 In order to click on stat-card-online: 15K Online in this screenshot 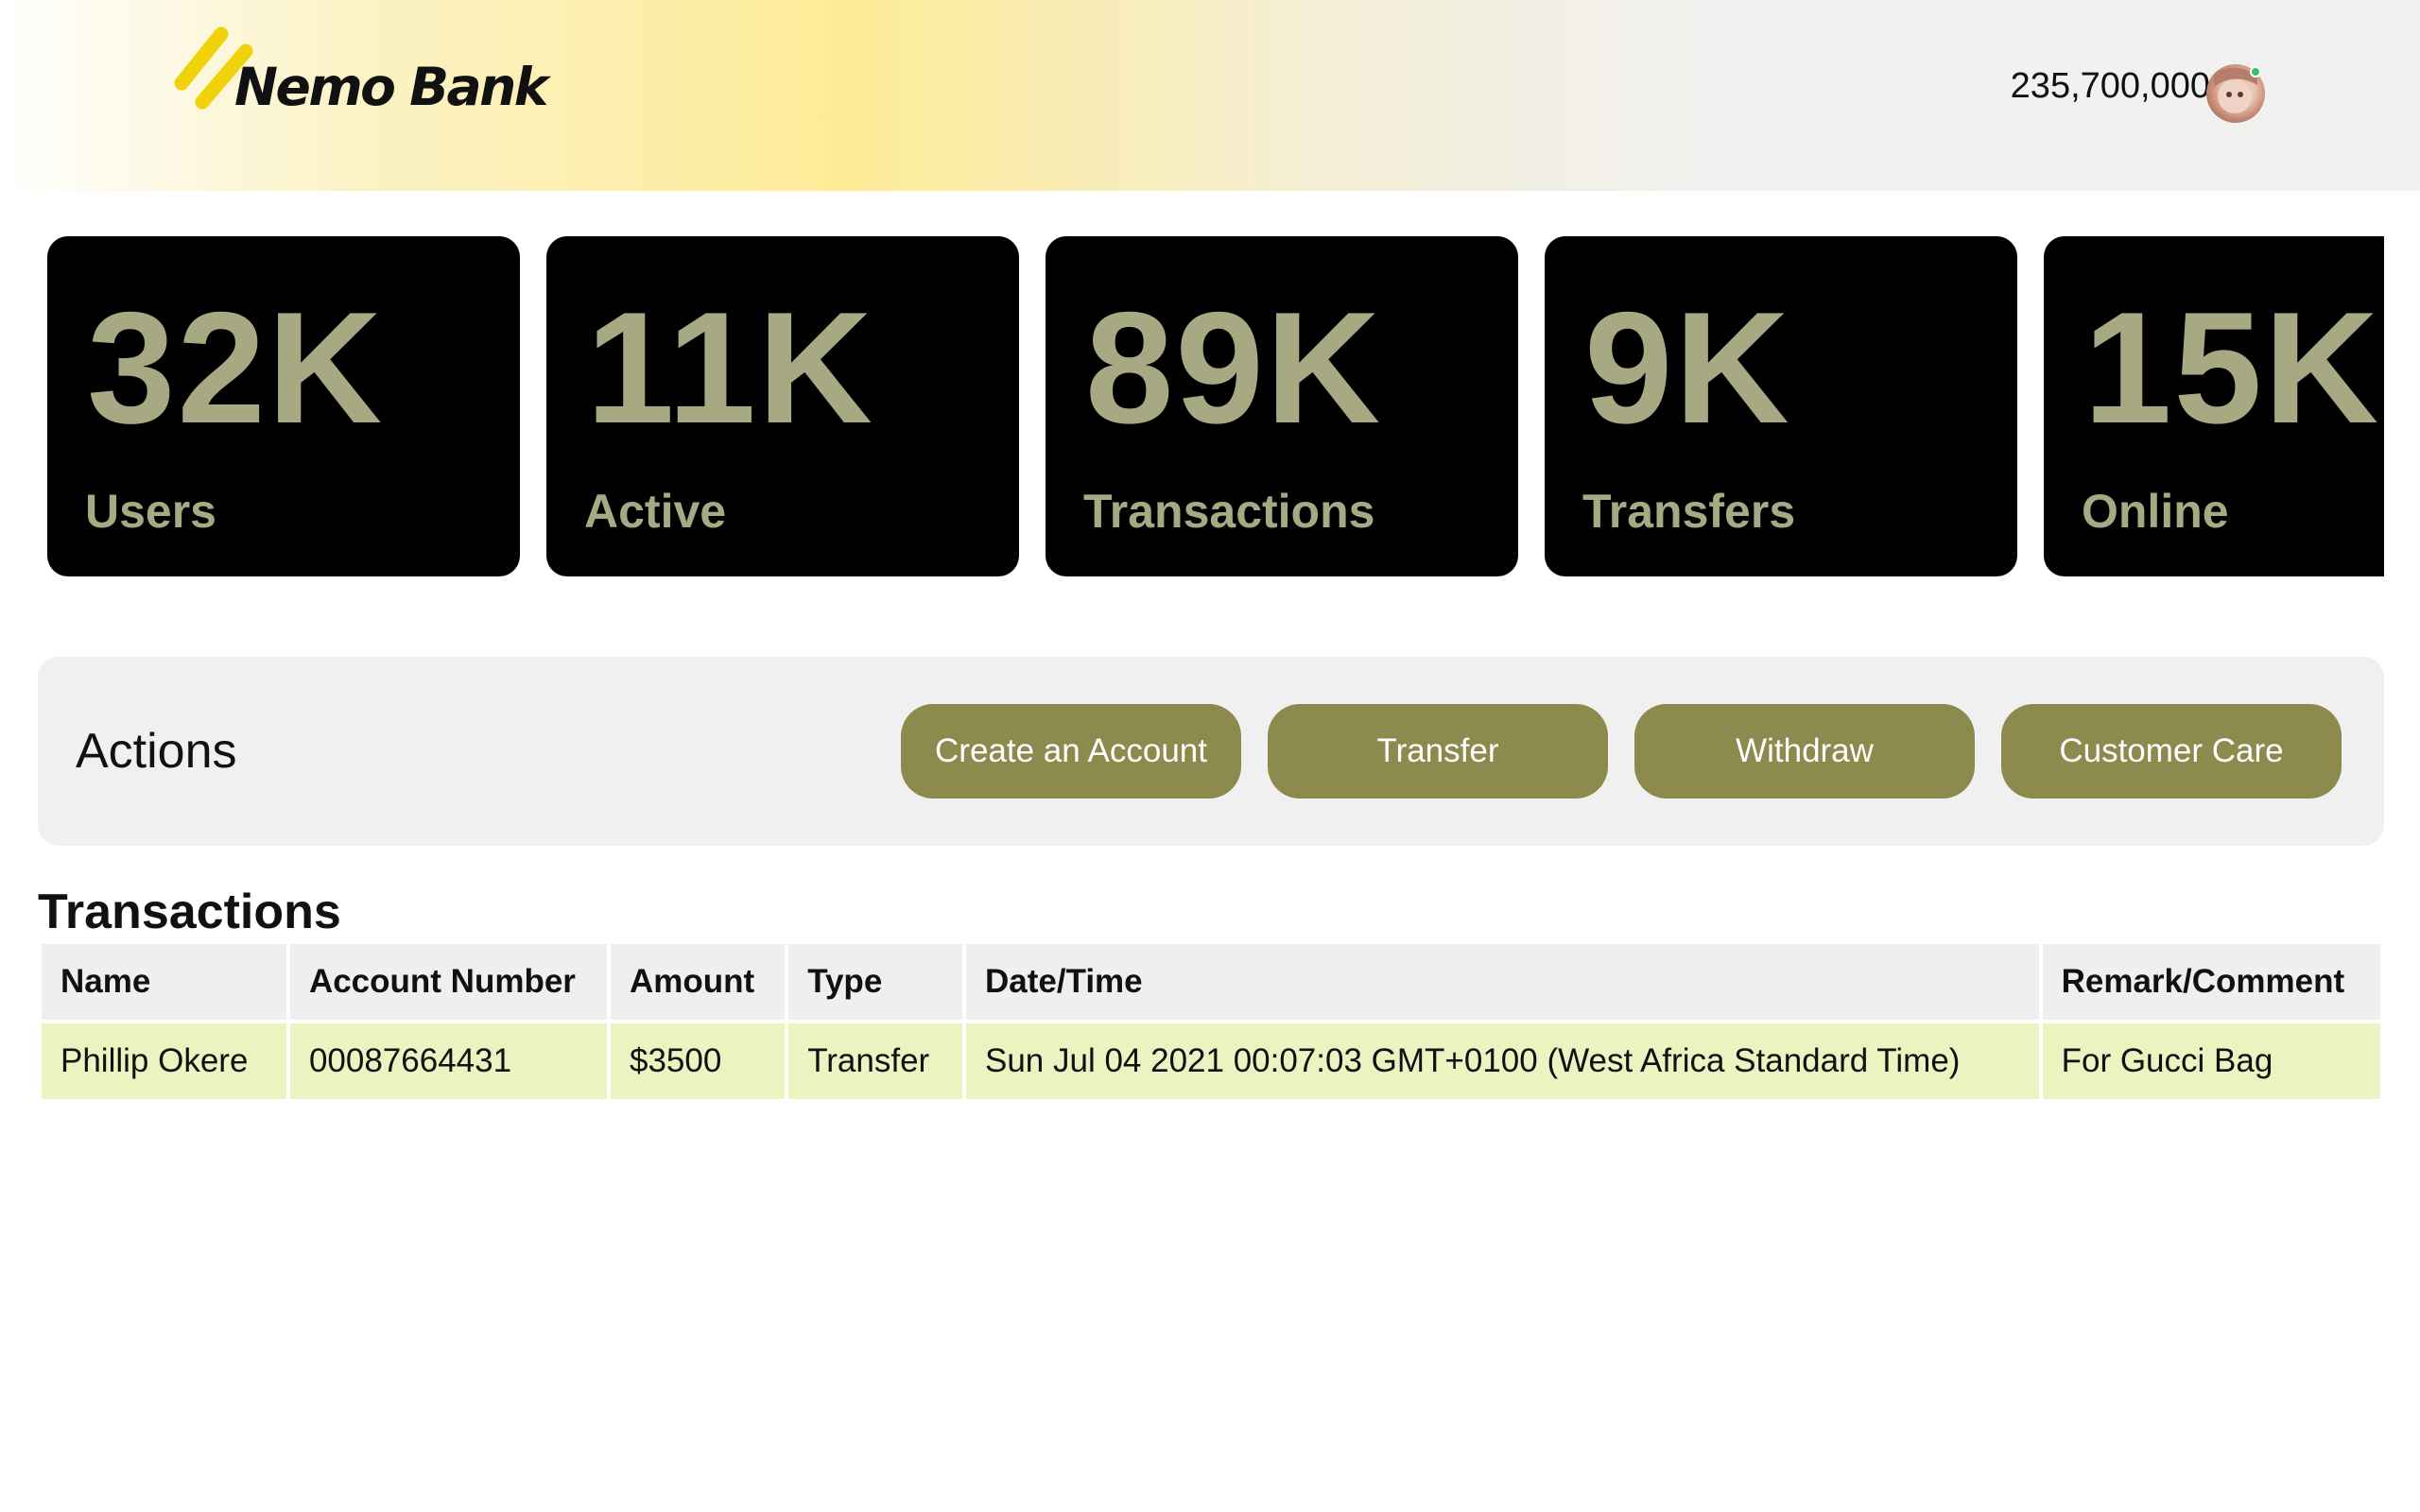, I will do `click(2214, 406)`.